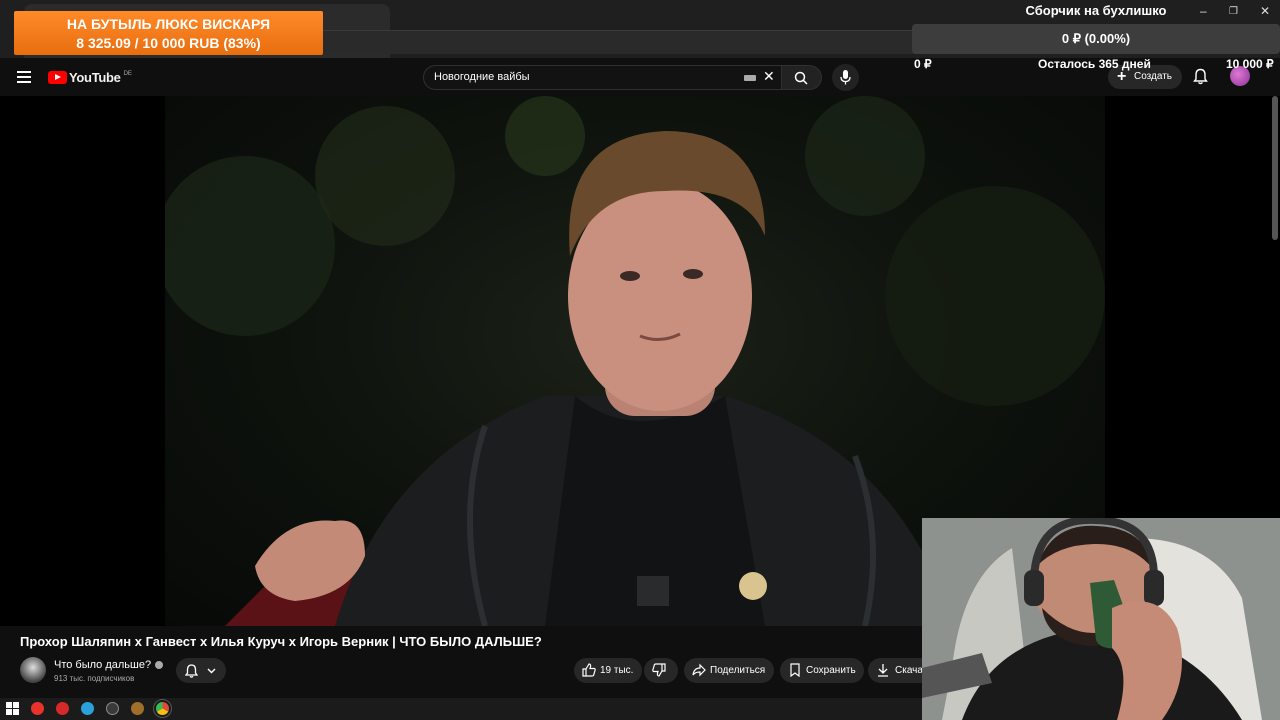  I want to click on fundraiser-remaining: Осталось 365 дней, so click(1094, 64).